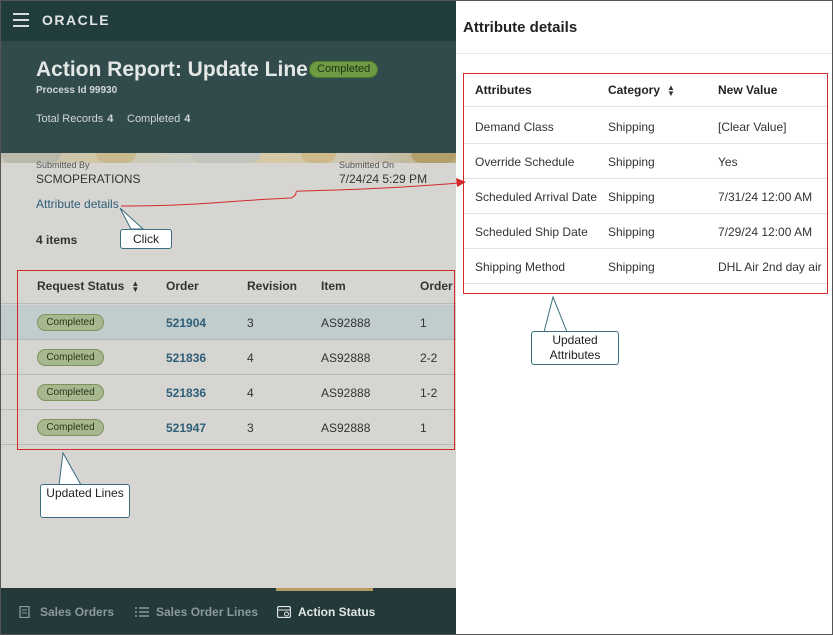  What do you see at coordinates (146, 239) in the screenshot?
I see `click-callout: Click` at bounding box center [146, 239].